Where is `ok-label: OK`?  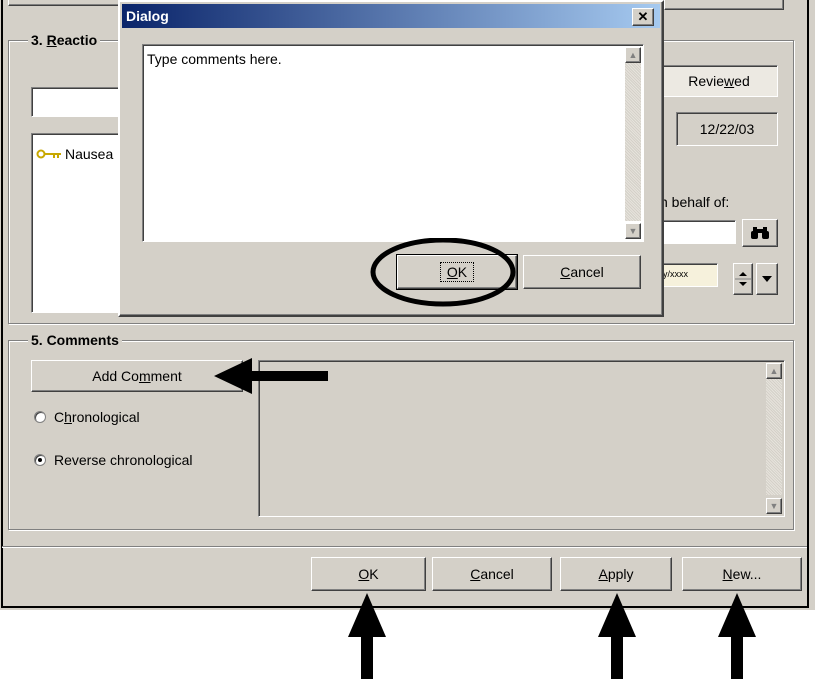
ok-label: OK is located at coordinates (368, 574).